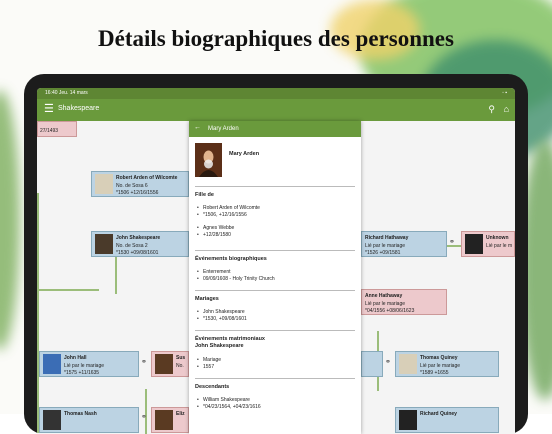 This screenshot has width=552, height=434. I want to click on person-name: Mary Arden, so click(244, 154).